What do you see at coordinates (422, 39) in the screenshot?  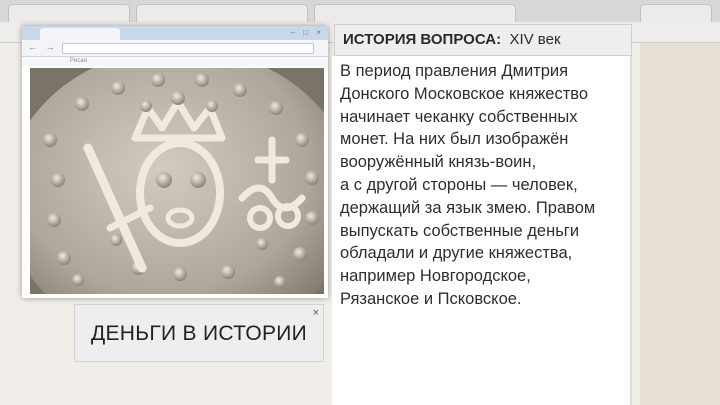 I see `panel-title: ИСТОРИЯ ВОПРОСА:` at bounding box center [422, 39].